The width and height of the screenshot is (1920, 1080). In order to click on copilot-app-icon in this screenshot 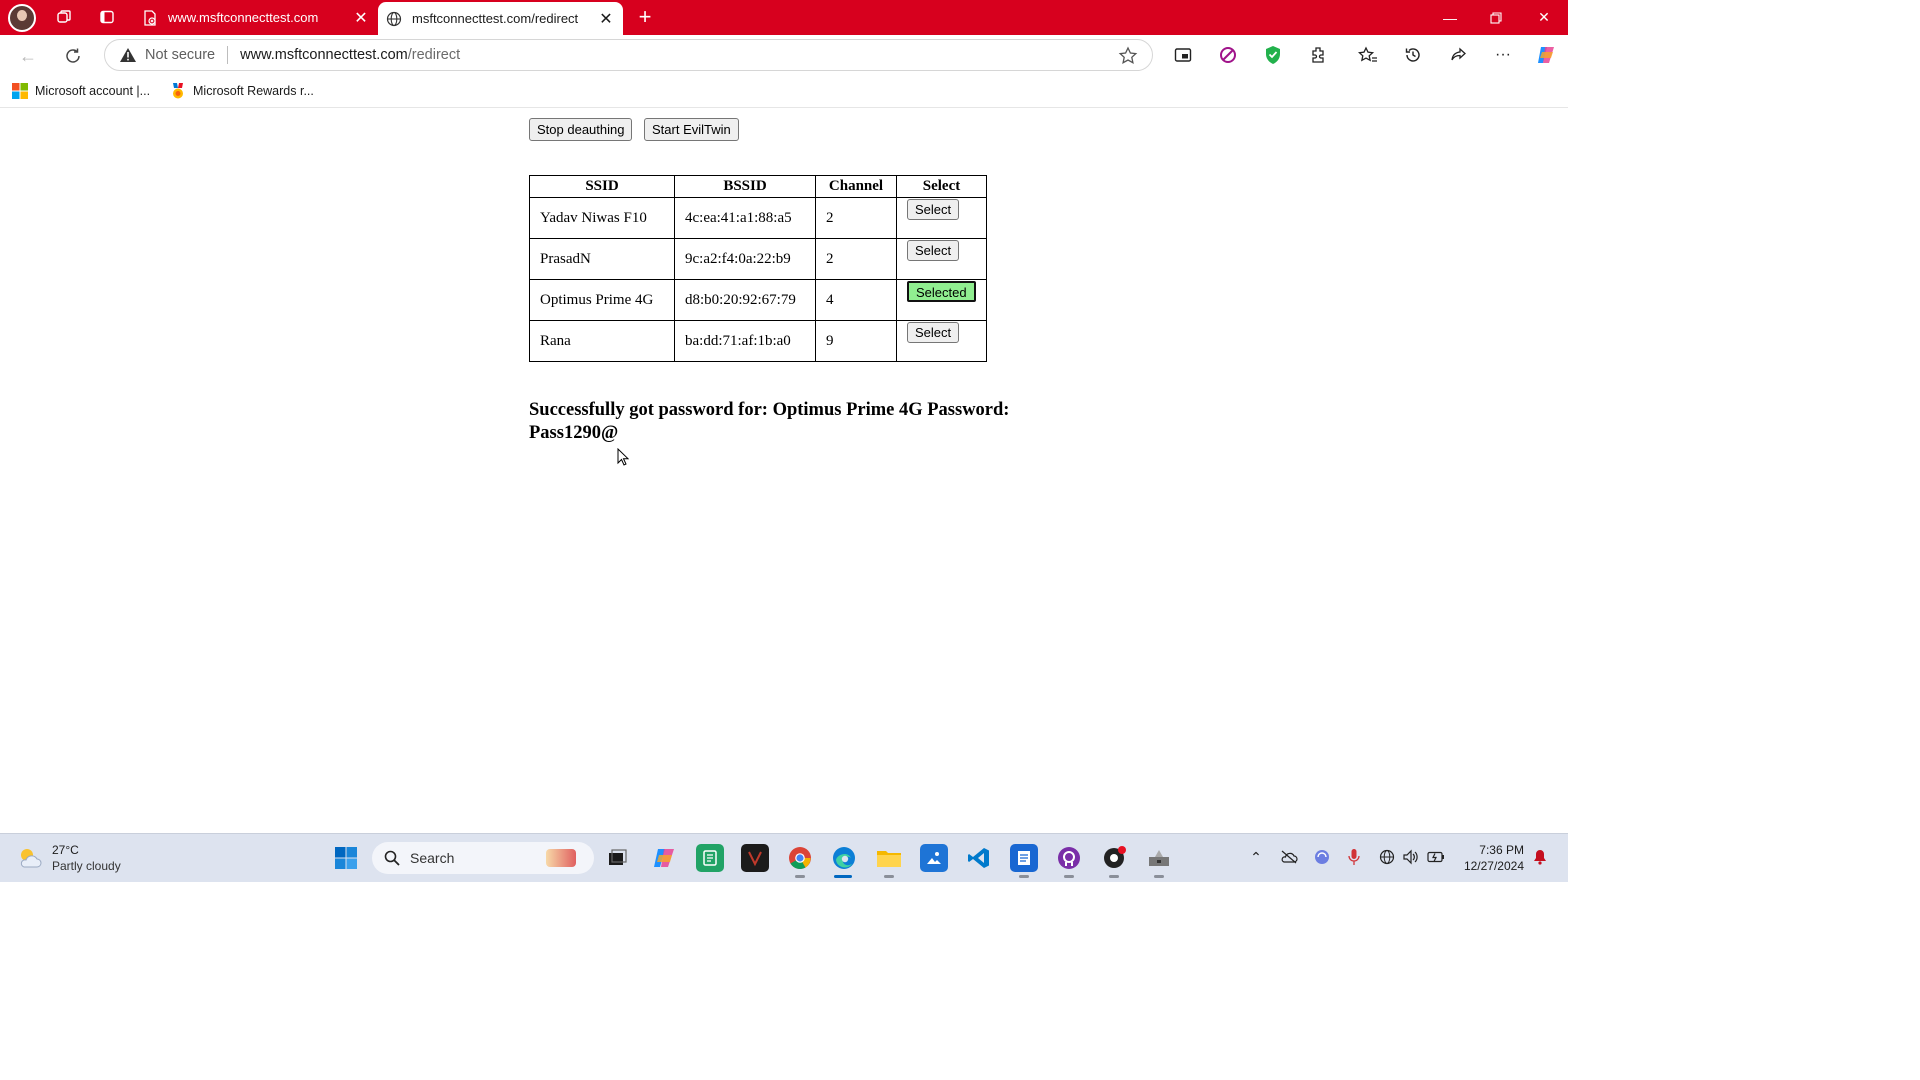, I will do `click(664, 858)`.